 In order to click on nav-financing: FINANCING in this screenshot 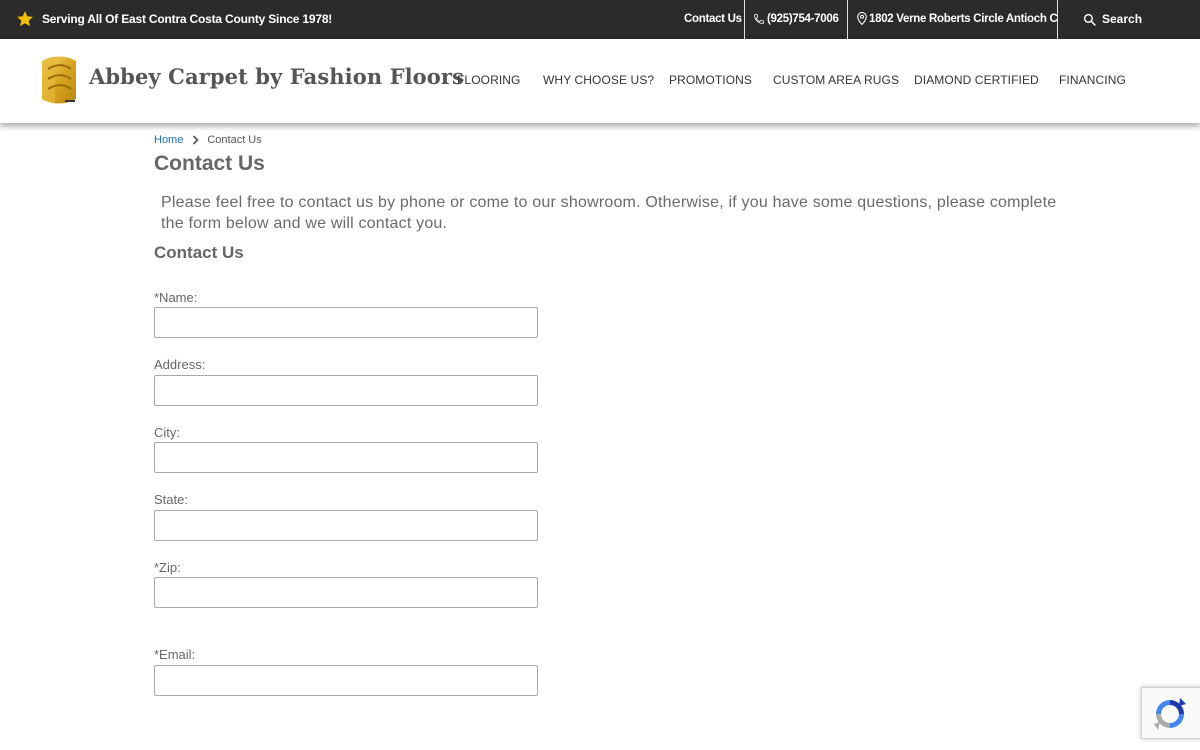, I will do `click(1092, 80)`.